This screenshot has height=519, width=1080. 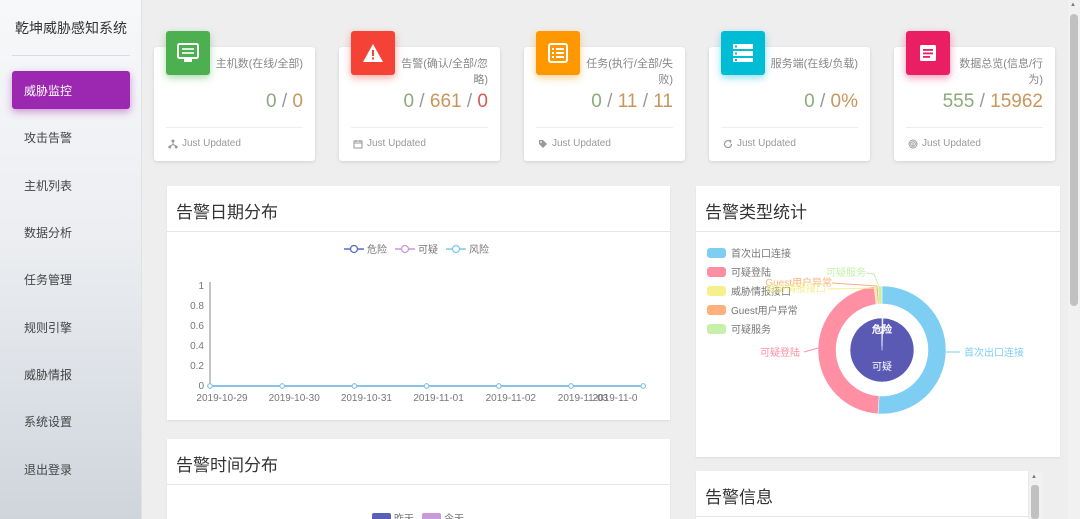 What do you see at coordinates (197, 346) in the screenshot?
I see `y-tick-label: 0.4` at bounding box center [197, 346].